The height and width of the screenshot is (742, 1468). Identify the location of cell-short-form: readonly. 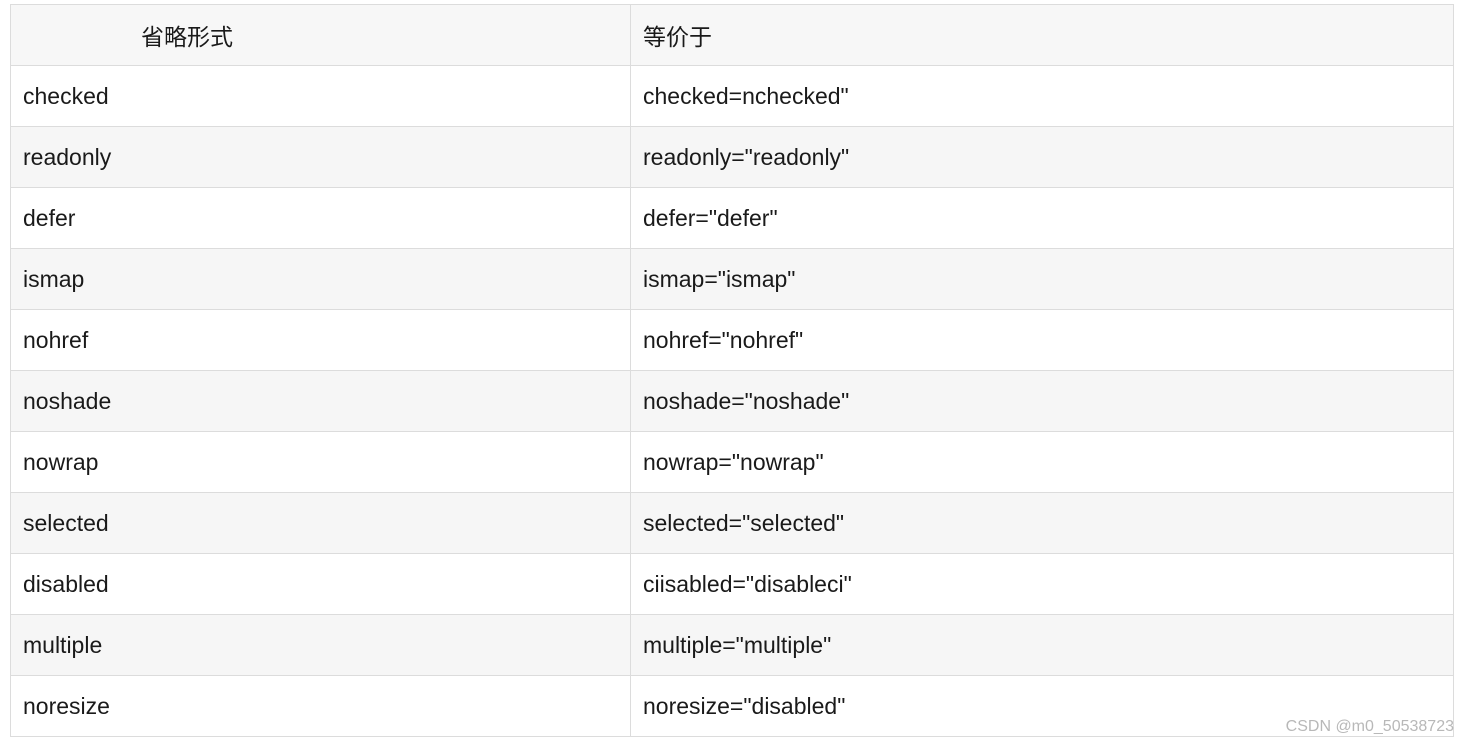
(320, 157).